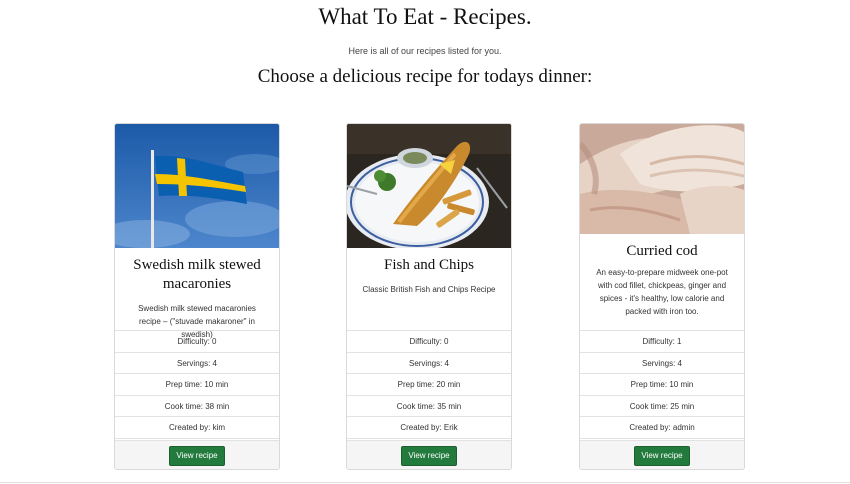 The height and width of the screenshot is (484, 850). Describe the element at coordinates (662, 179) in the screenshot. I see `recipe-image-raw-cod` at that location.